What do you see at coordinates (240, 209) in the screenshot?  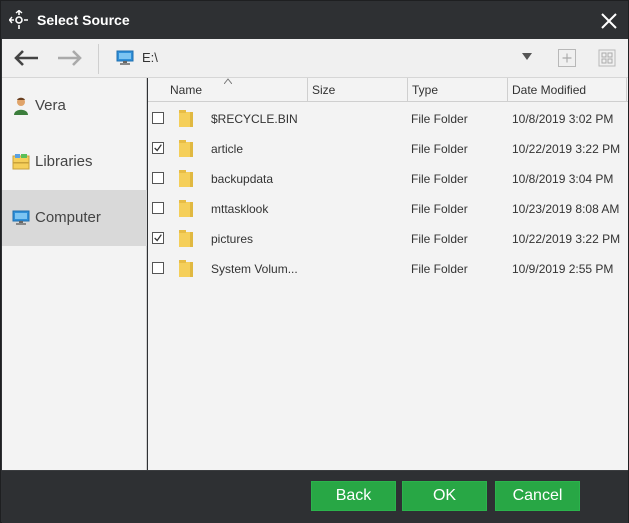 I see `file-name: mttasklook` at bounding box center [240, 209].